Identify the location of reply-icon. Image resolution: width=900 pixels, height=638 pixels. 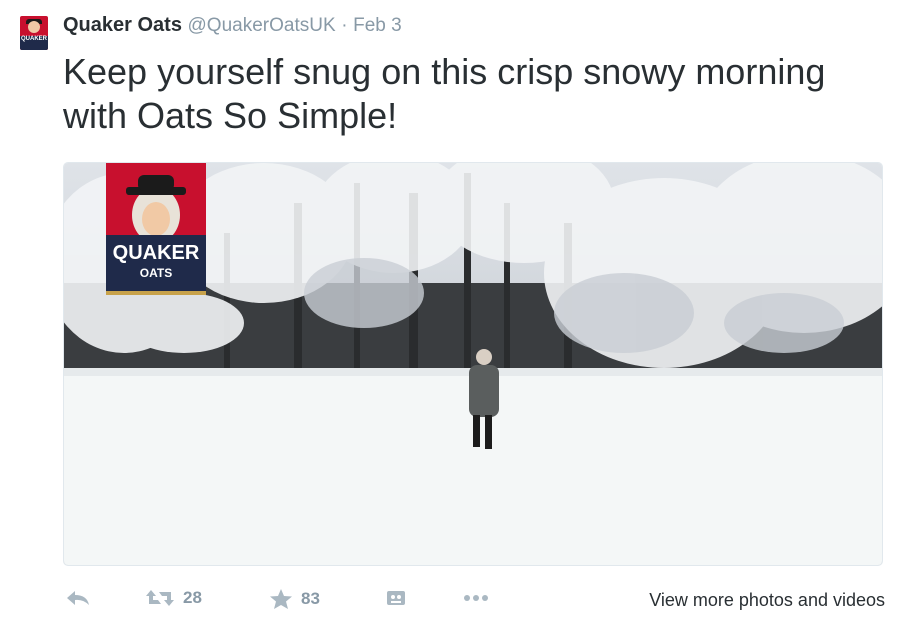
(78, 598).